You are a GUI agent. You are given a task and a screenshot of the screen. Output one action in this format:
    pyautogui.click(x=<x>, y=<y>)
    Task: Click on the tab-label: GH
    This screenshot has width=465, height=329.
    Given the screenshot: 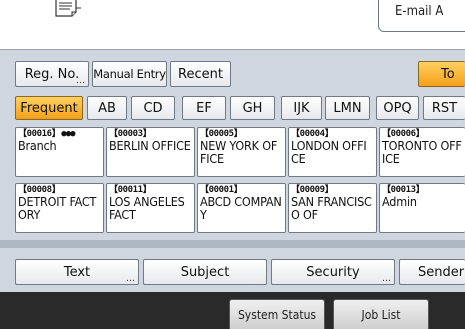 What is the action you would take?
    pyautogui.click(x=252, y=108)
    